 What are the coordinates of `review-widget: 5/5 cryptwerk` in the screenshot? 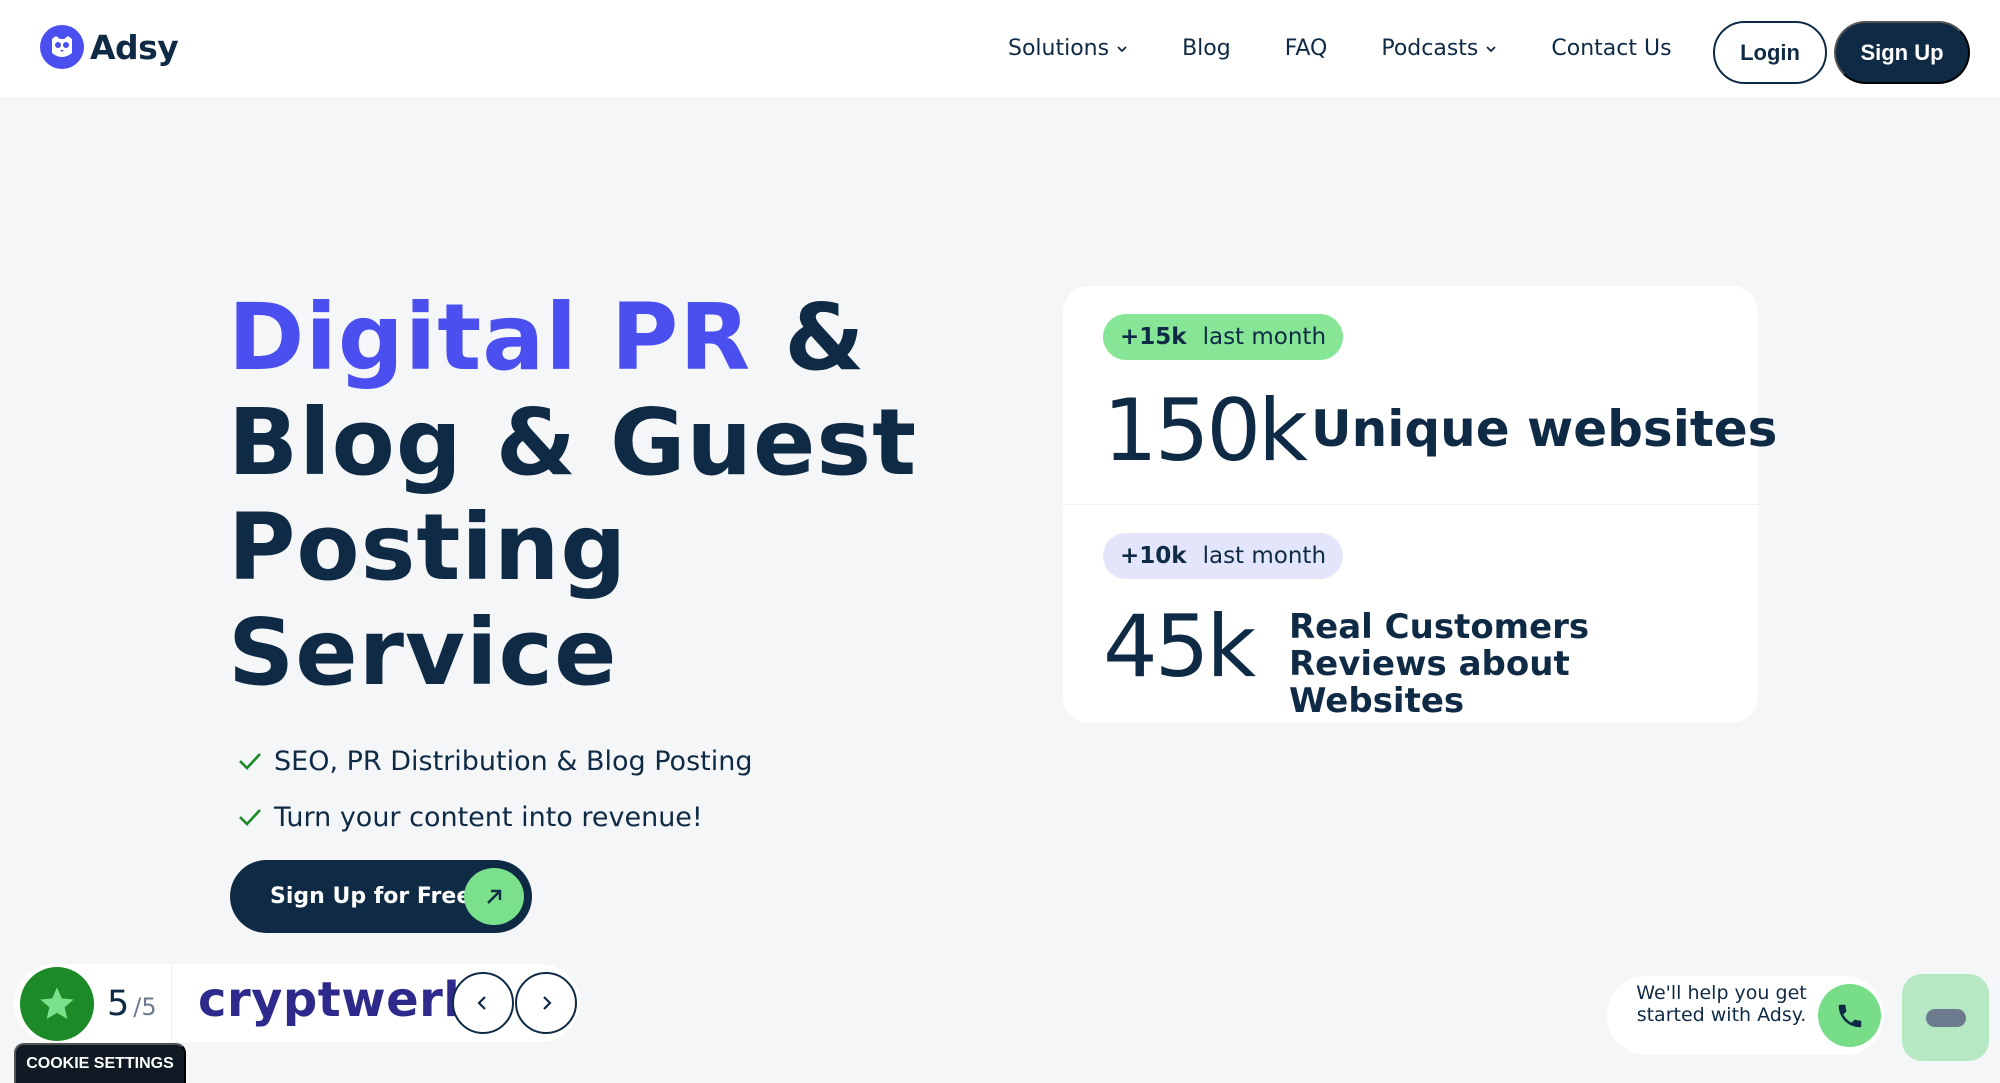 It's located at (297, 1003).